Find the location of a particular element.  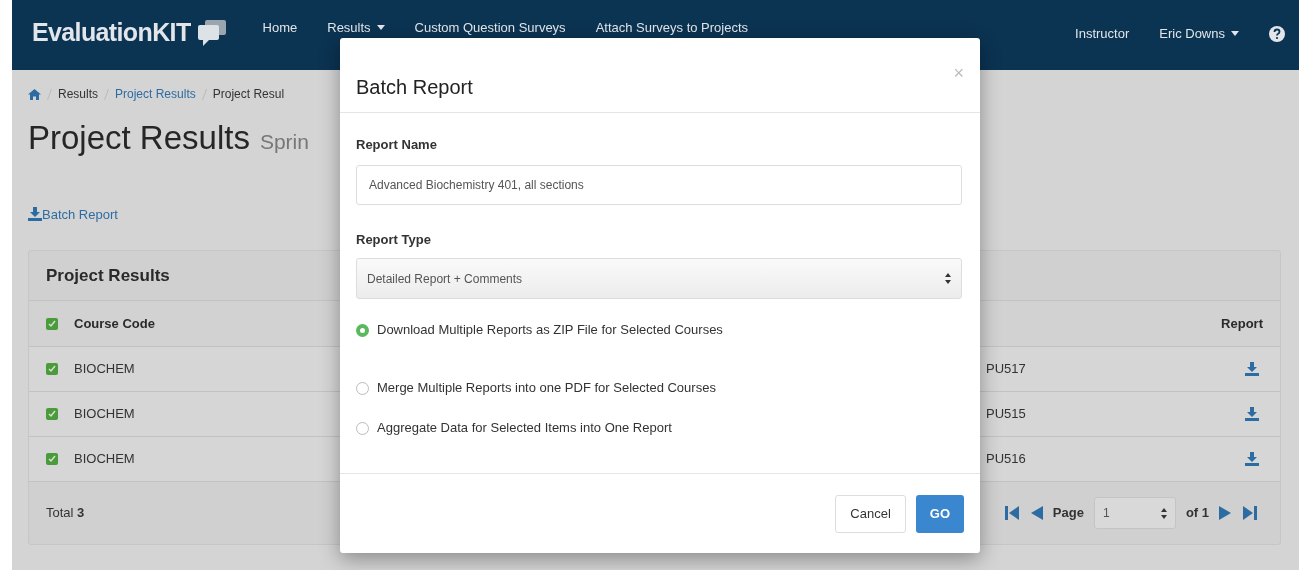

panel-title: Project Results is located at coordinates (108, 275).